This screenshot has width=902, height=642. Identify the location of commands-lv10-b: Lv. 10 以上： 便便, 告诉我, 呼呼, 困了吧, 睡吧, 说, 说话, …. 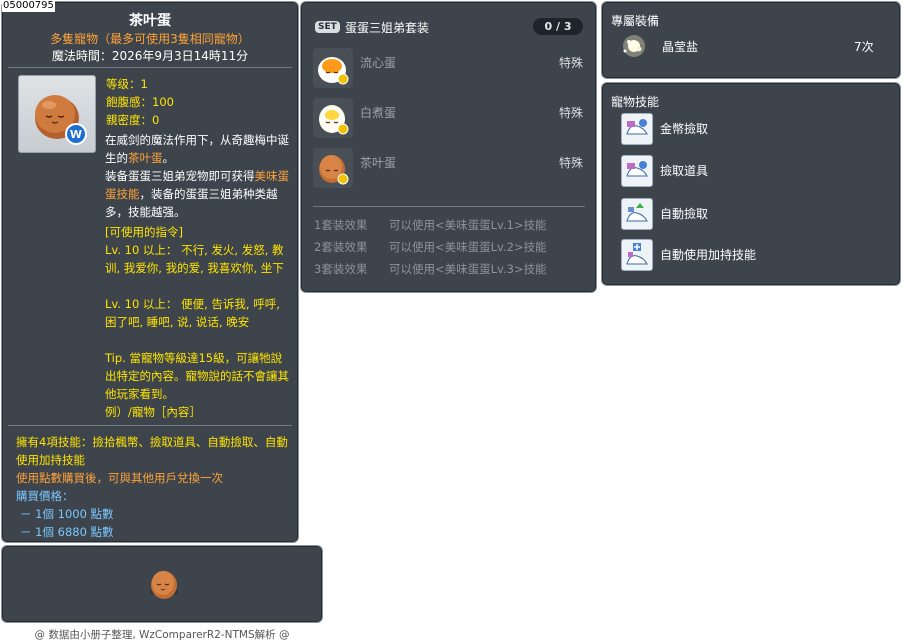
(192, 313).